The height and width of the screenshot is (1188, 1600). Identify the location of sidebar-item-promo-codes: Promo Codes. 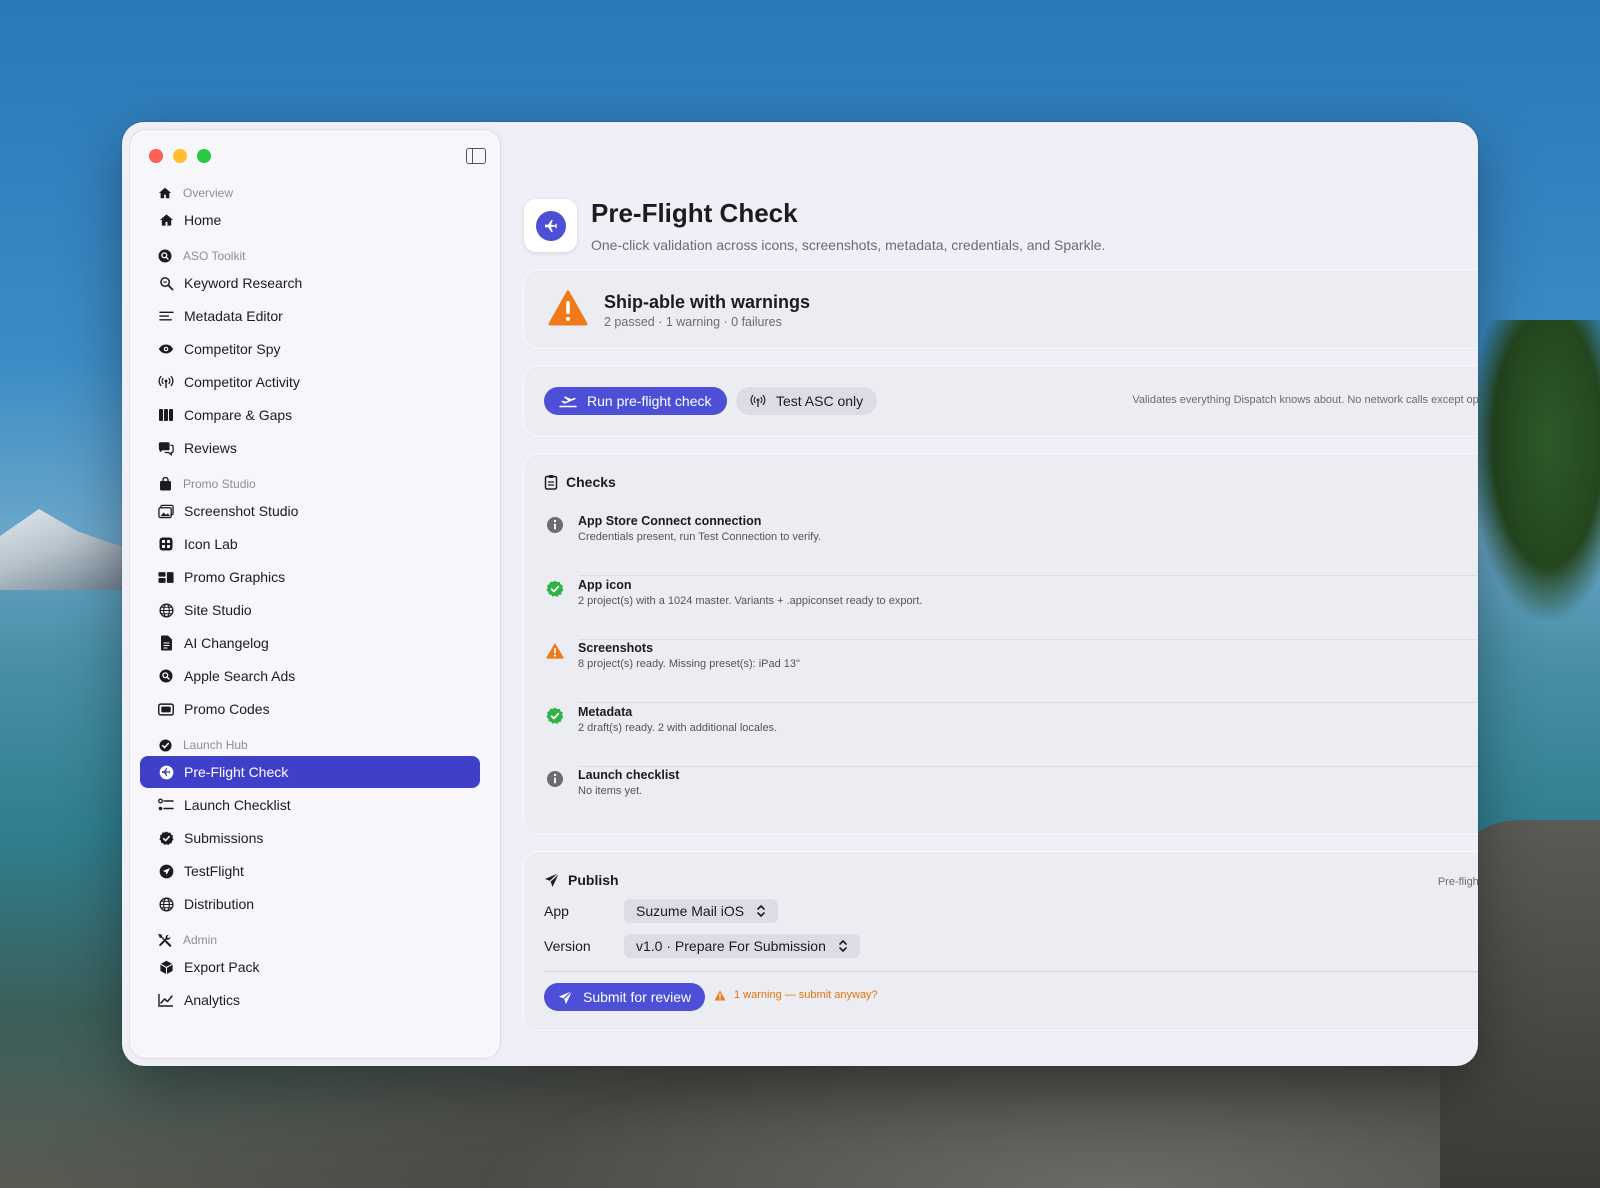
(310, 709).